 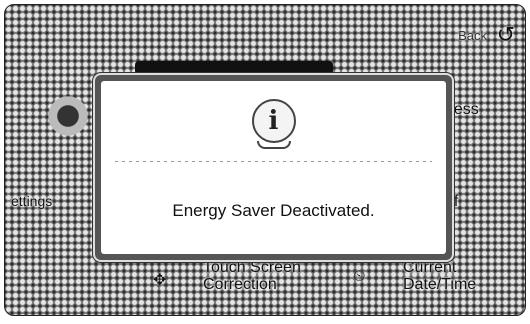 What do you see at coordinates (68, 116) in the screenshot?
I see `gear-icon` at bounding box center [68, 116].